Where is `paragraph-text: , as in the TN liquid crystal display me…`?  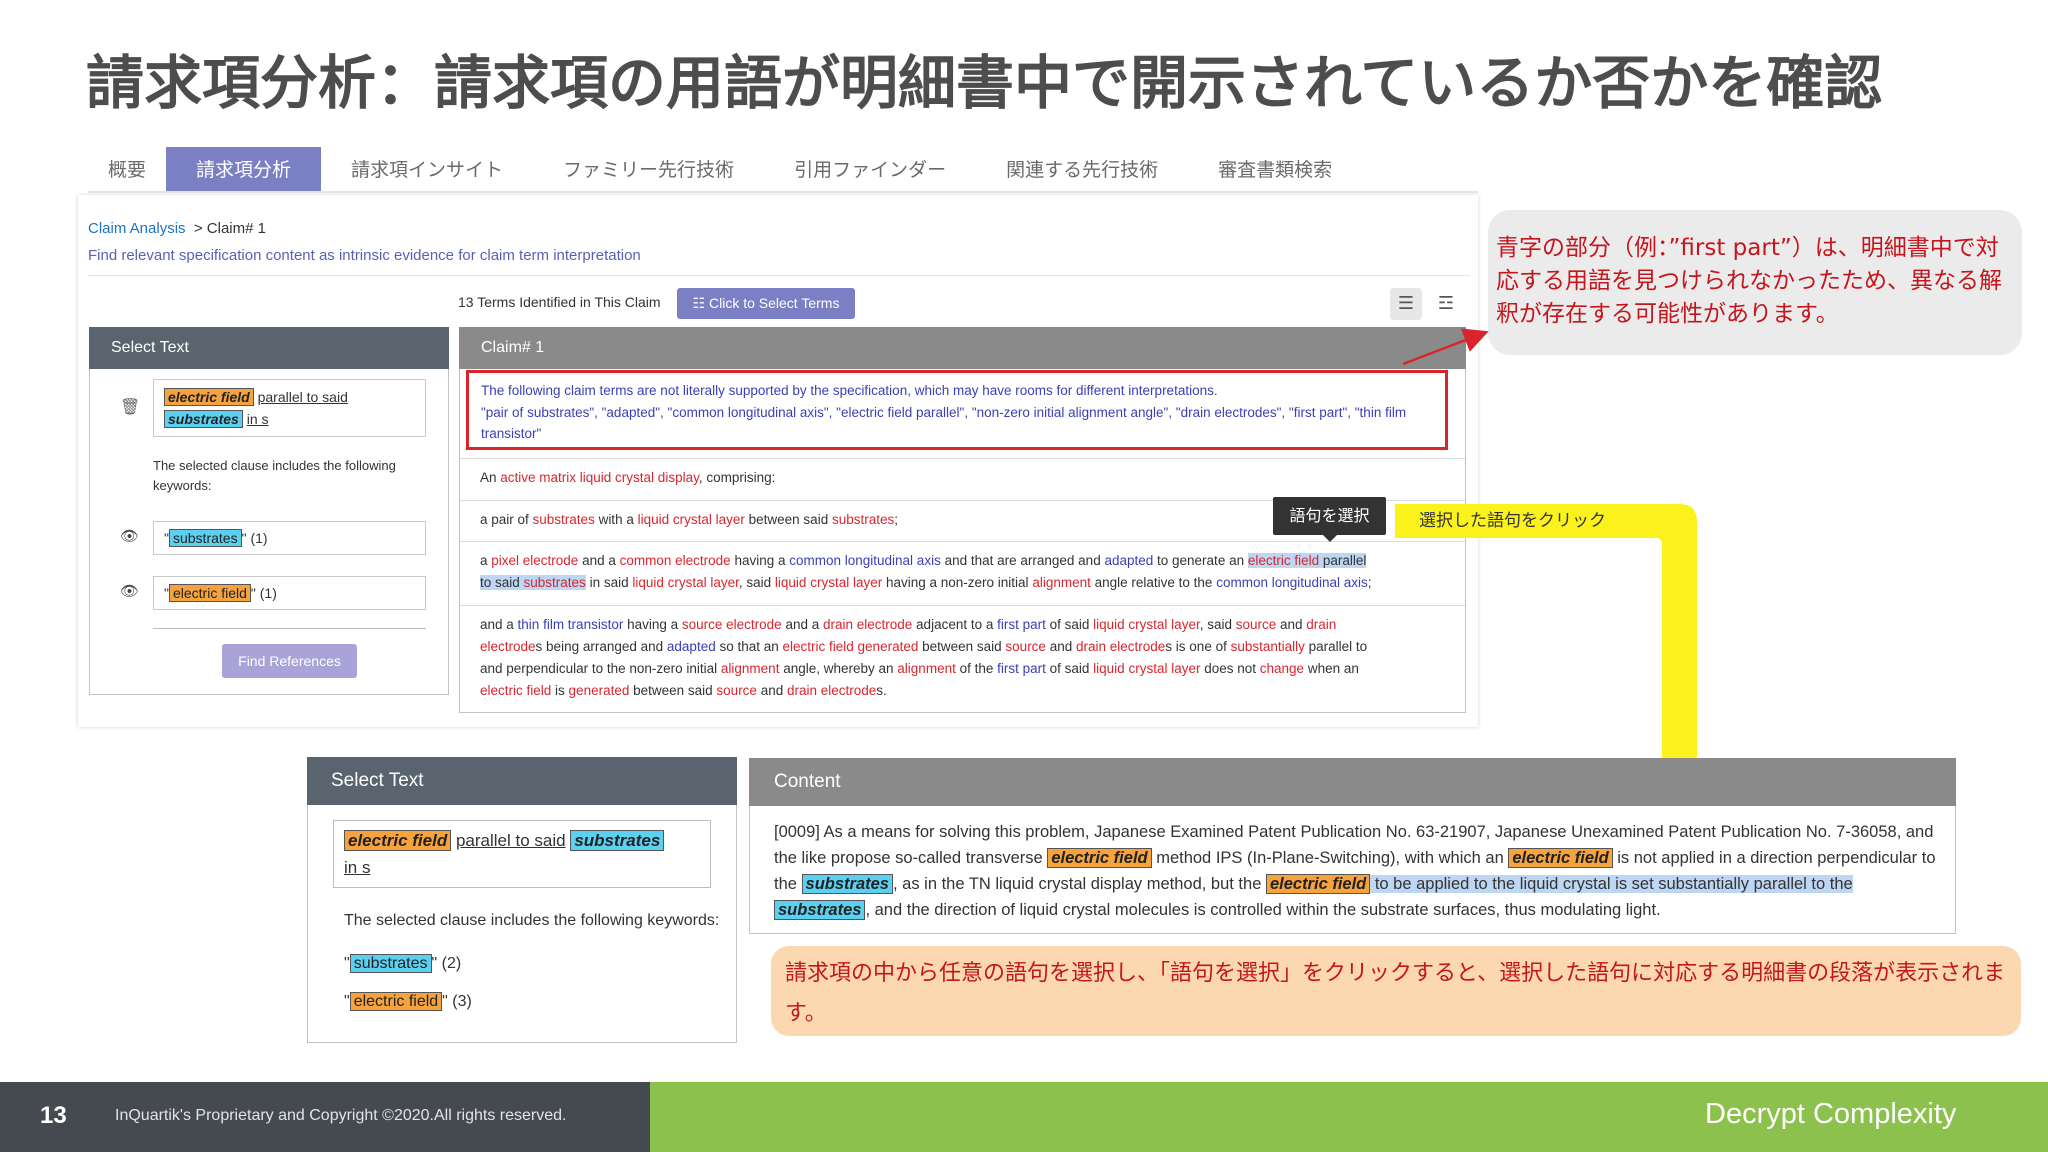 paragraph-text: , as in the TN liquid crystal display me… is located at coordinates (1079, 884).